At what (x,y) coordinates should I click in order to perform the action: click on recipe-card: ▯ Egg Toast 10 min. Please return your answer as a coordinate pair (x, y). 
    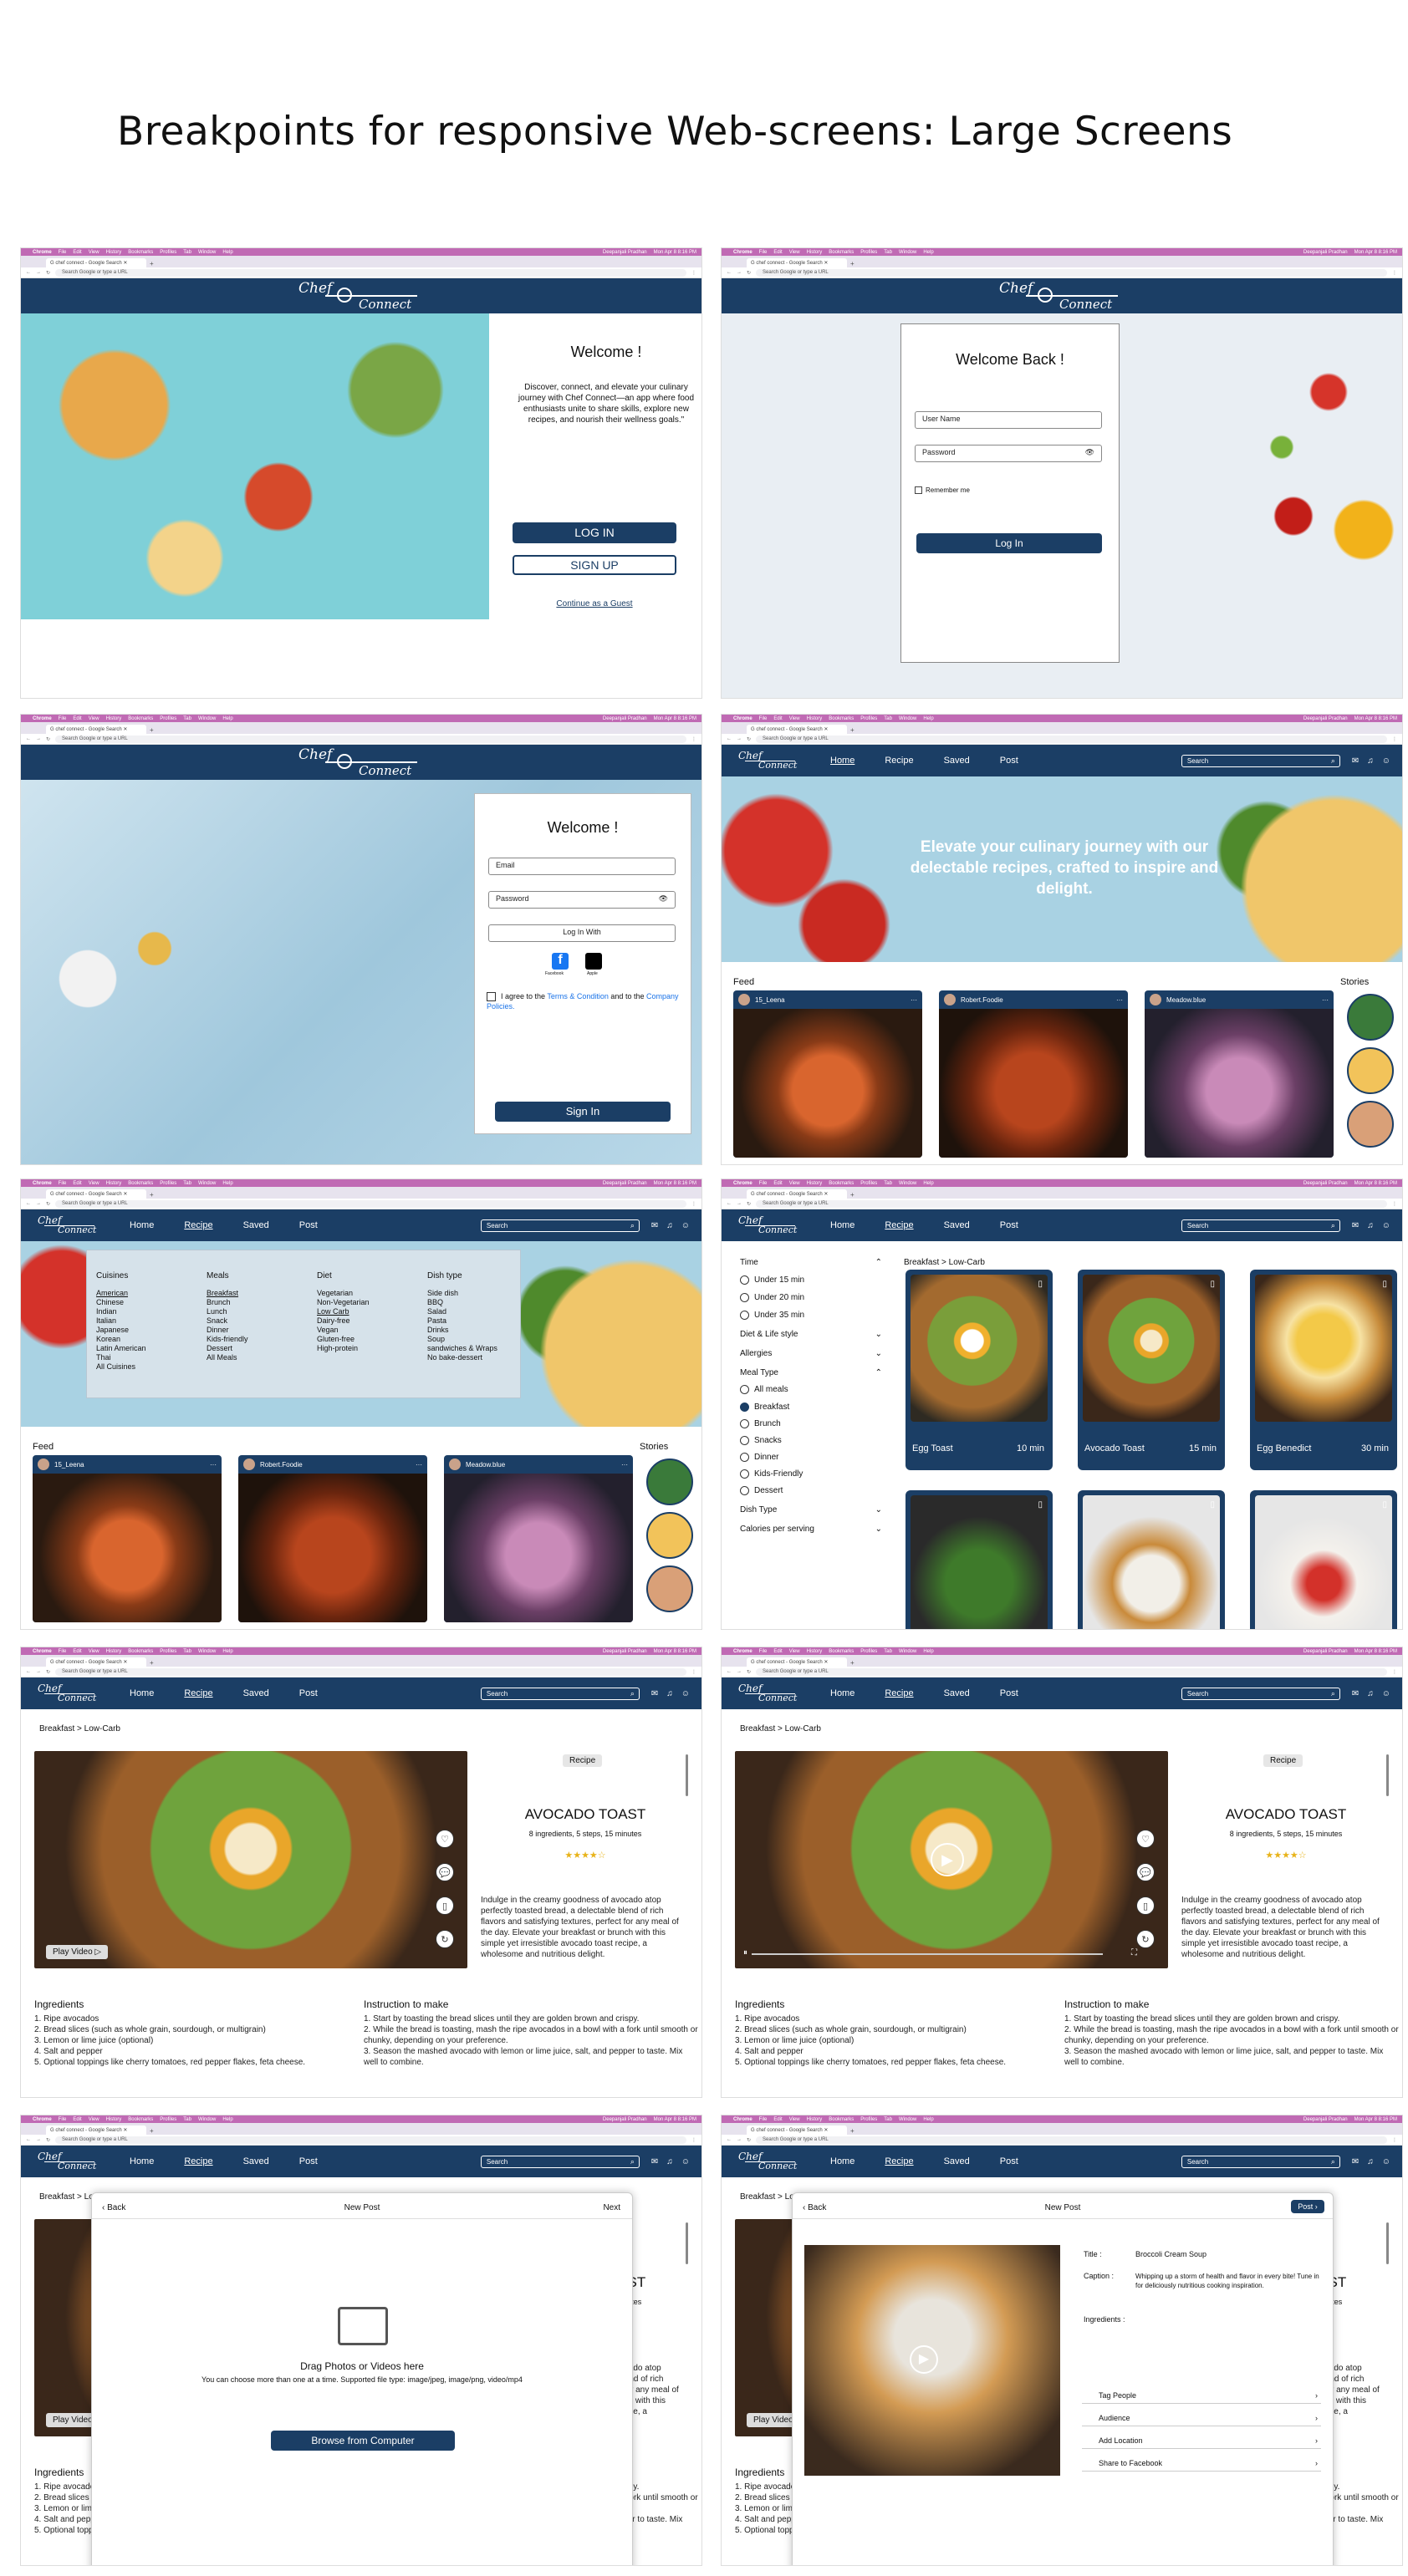
    Looking at the image, I should click on (980, 1370).